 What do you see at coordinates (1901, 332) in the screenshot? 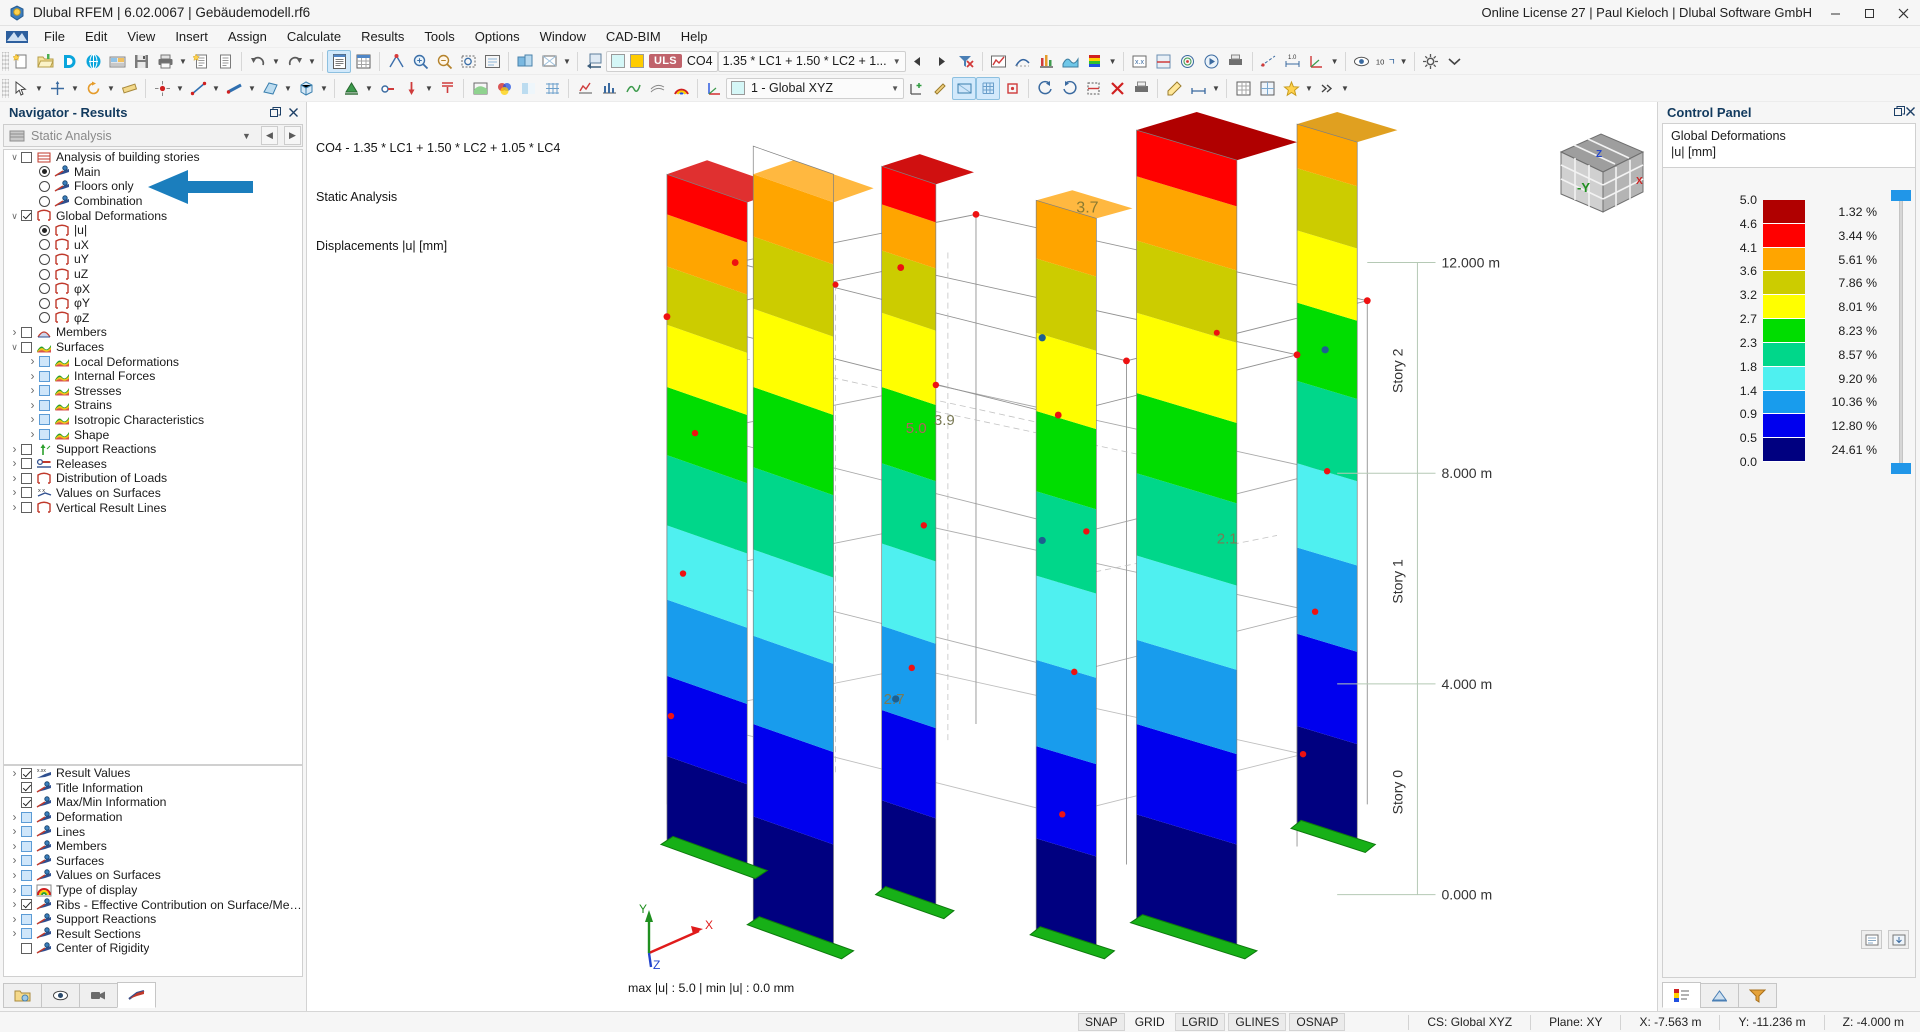
I see `legend-range-slider` at bounding box center [1901, 332].